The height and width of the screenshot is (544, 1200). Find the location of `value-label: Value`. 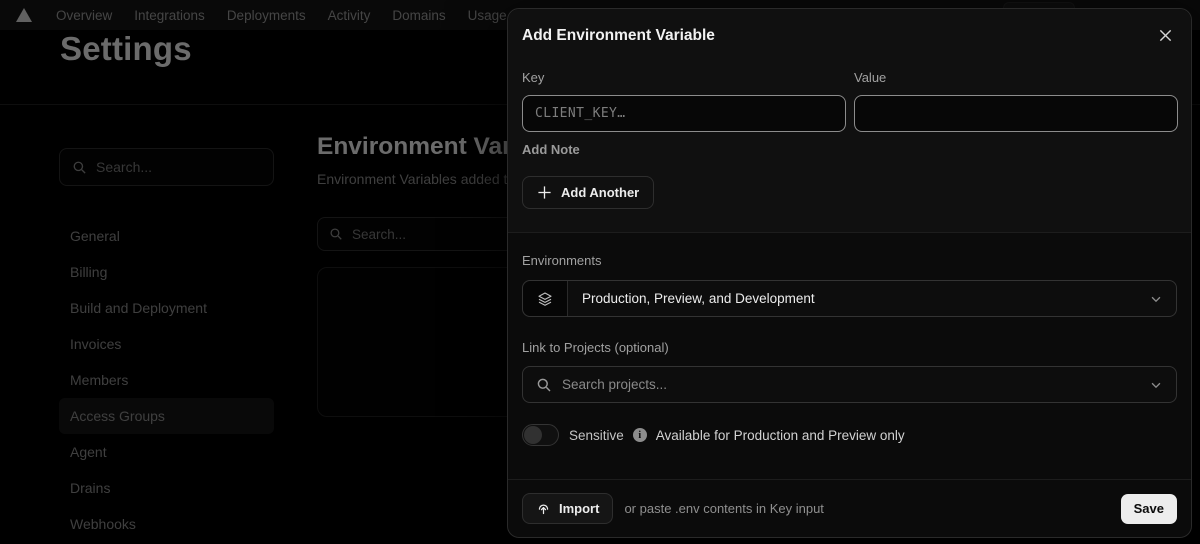

value-label: Value is located at coordinates (870, 77).